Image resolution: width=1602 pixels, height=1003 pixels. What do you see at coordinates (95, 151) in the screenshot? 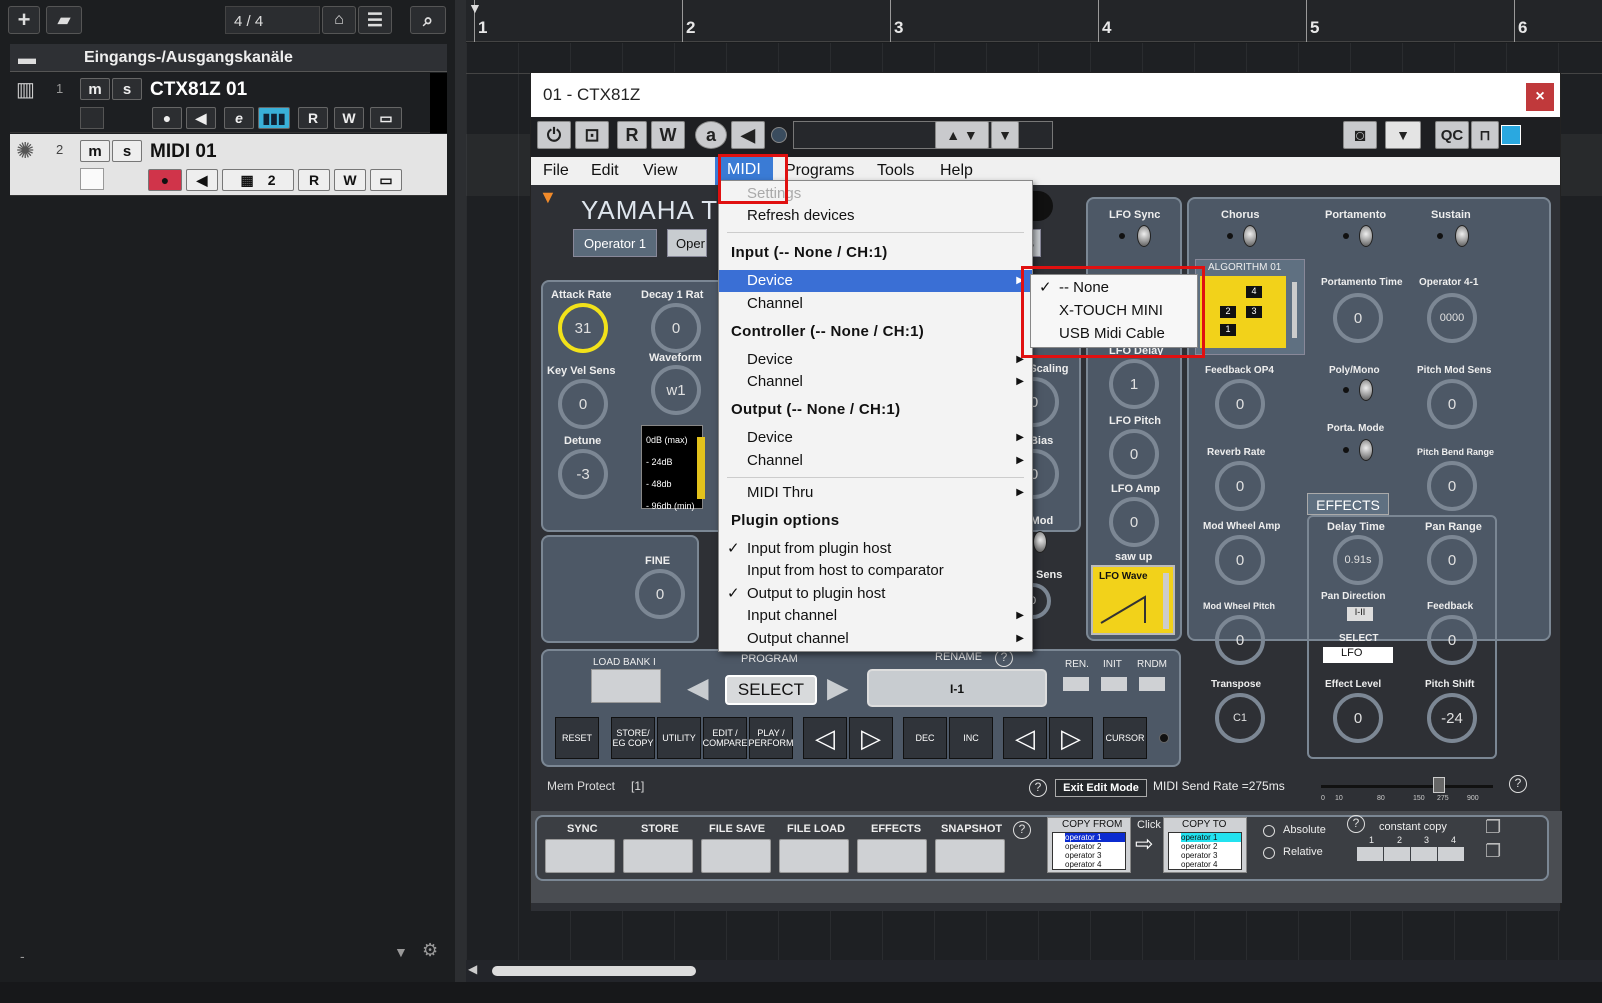
I see `mute-button: m` at bounding box center [95, 151].